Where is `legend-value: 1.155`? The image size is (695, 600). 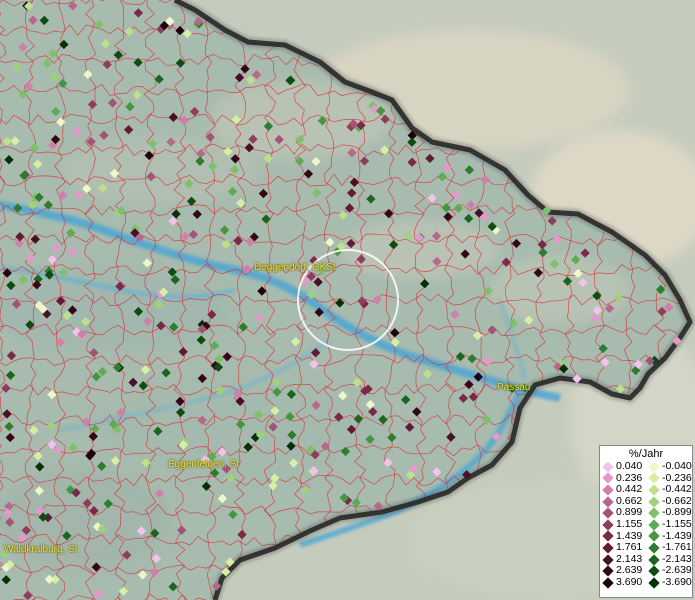
legend-value: 1.155 is located at coordinates (629, 523).